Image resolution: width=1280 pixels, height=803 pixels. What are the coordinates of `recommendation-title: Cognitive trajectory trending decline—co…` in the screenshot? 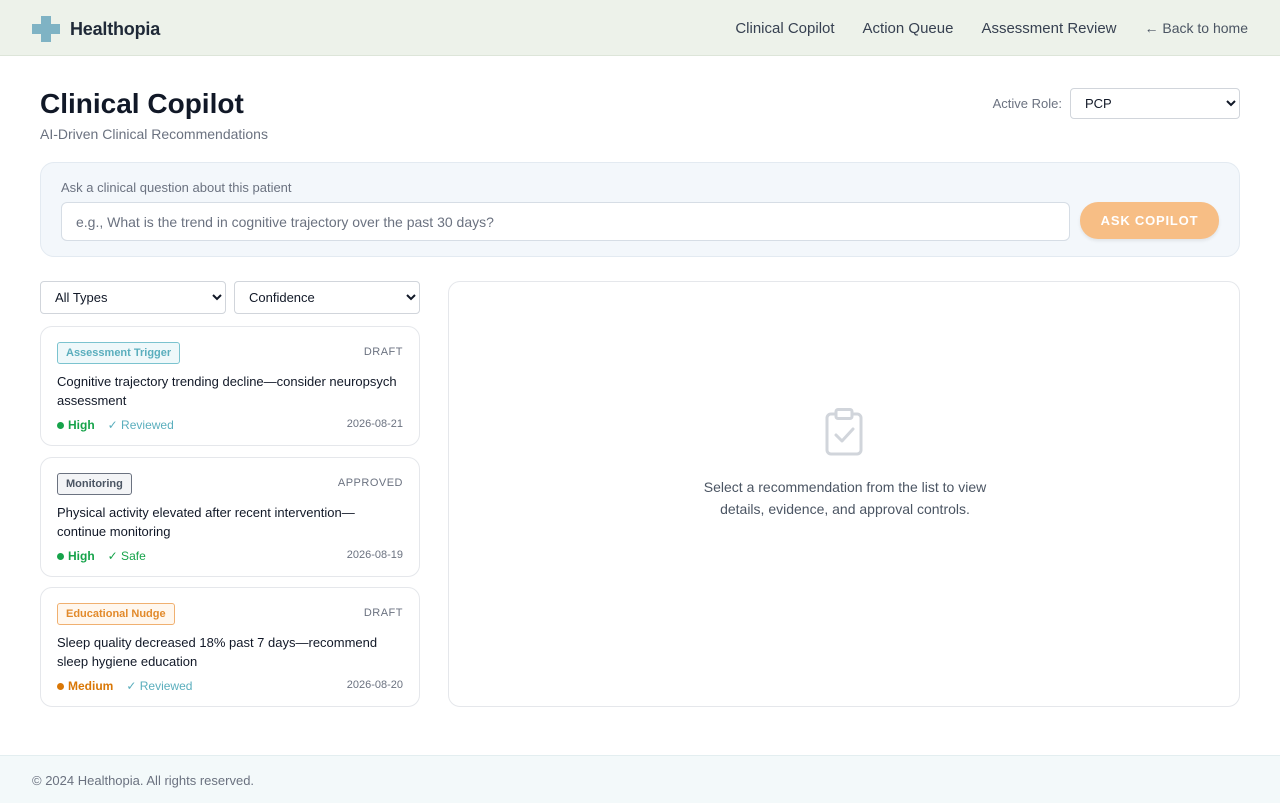 It's located at (227, 391).